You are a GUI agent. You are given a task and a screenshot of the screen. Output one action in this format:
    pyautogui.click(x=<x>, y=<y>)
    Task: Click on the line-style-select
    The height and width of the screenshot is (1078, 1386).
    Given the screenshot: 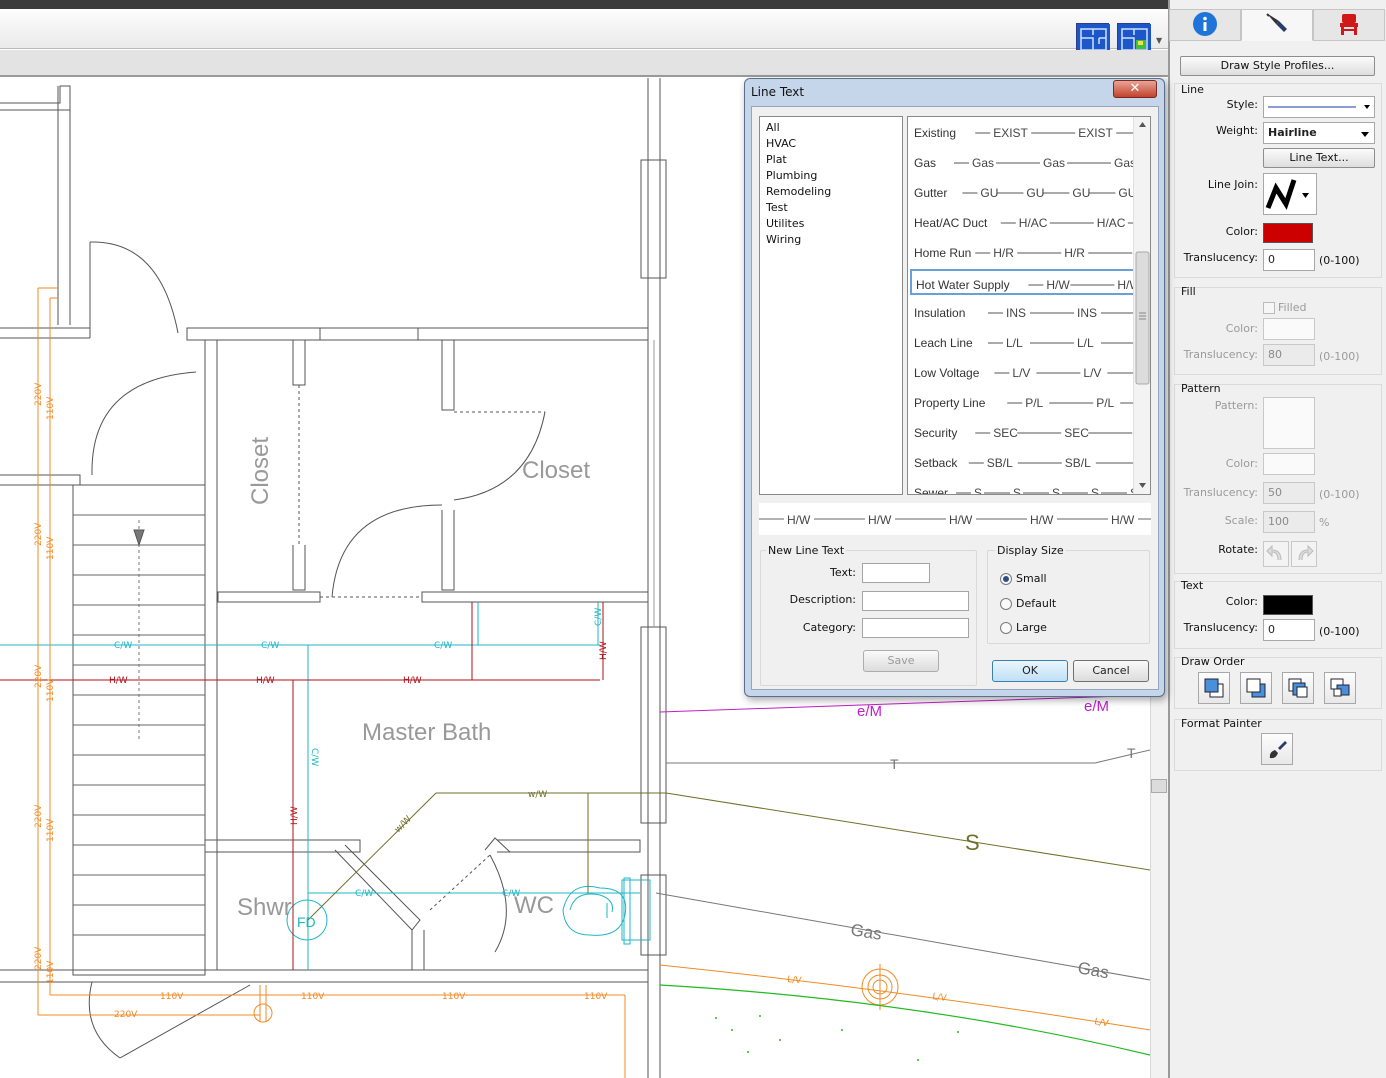 What is the action you would take?
    pyautogui.click(x=1319, y=107)
    